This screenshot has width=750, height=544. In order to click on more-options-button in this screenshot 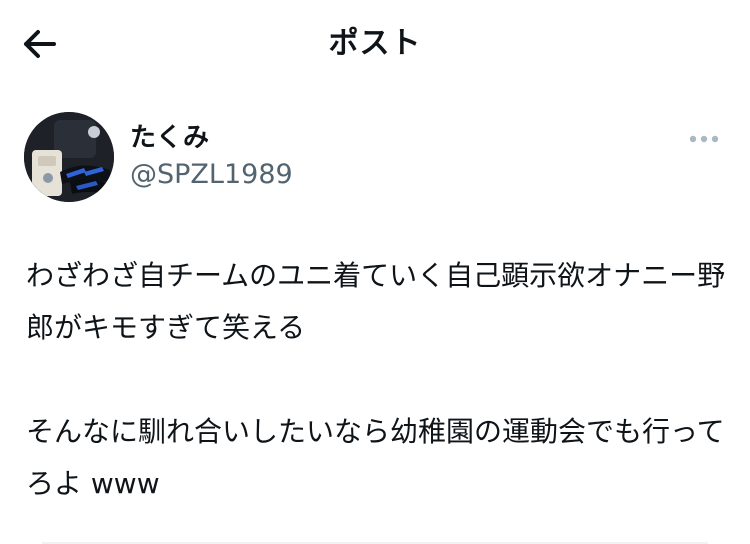, I will do `click(704, 139)`.